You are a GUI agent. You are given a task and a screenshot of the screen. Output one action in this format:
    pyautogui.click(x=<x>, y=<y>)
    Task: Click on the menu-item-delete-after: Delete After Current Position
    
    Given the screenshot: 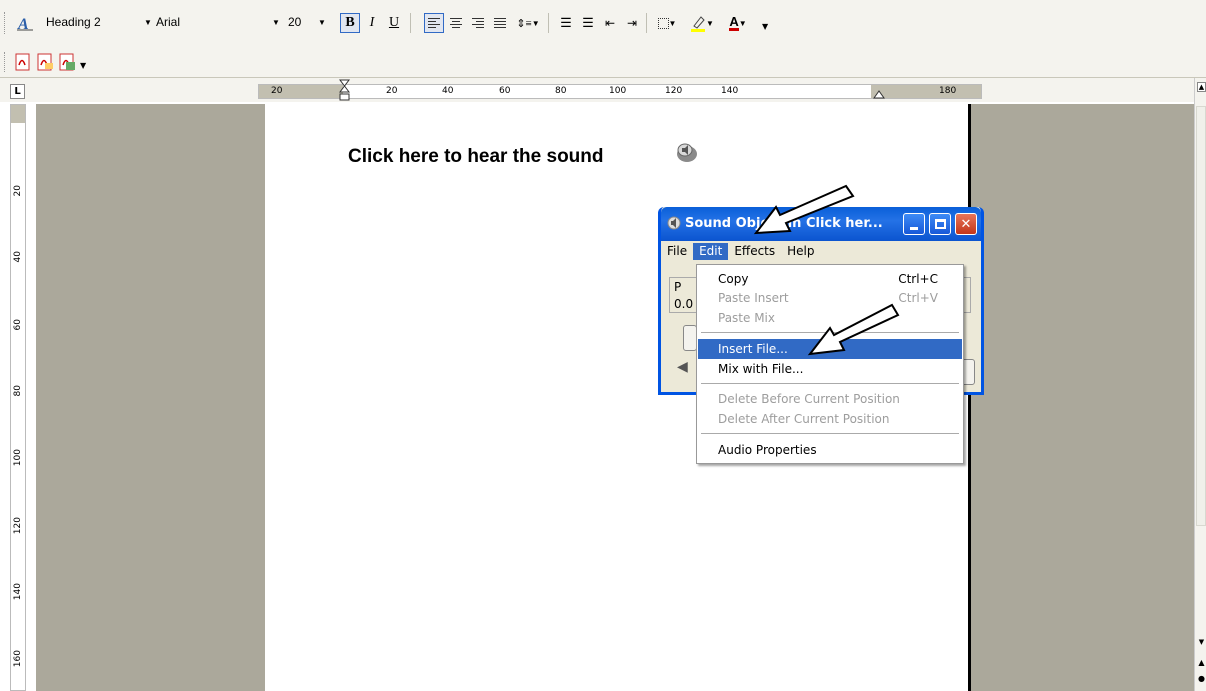 What is the action you would take?
    pyautogui.click(x=830, y=419)
    